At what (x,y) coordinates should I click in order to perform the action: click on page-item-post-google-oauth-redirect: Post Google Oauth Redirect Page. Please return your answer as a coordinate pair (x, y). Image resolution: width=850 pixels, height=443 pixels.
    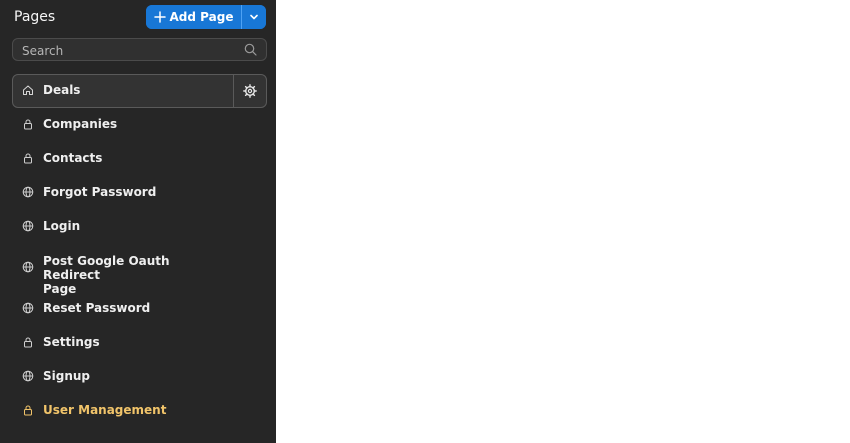
    Looking at the image, I should click on (139, 270).